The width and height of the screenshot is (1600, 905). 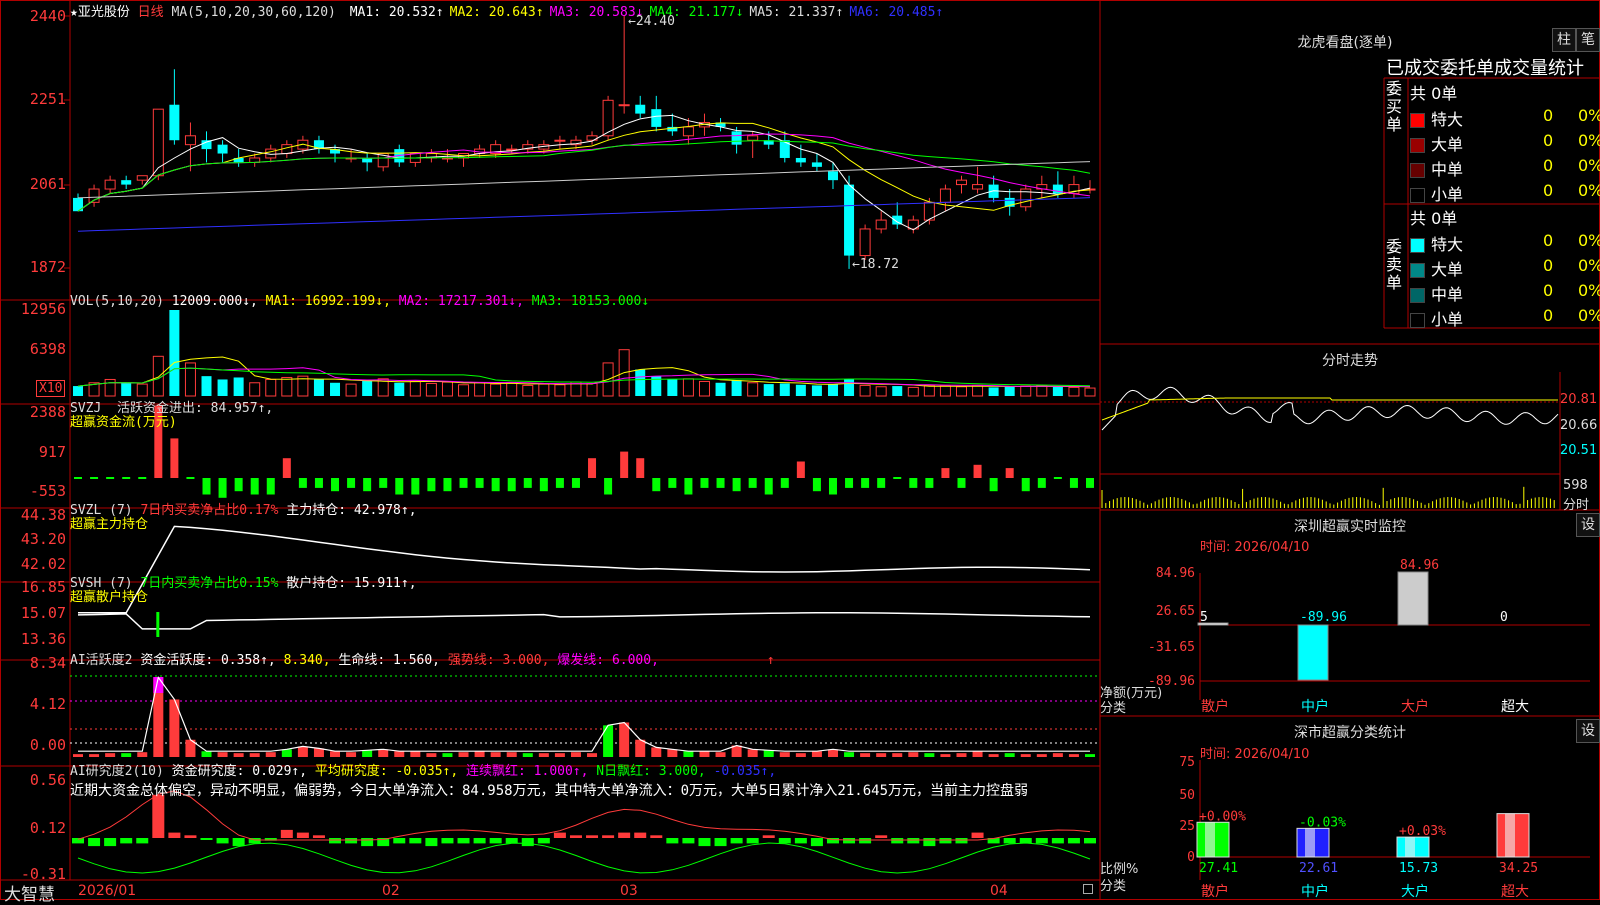 I want to click on monitor-category: 中户, so click(x=1315, y=706).